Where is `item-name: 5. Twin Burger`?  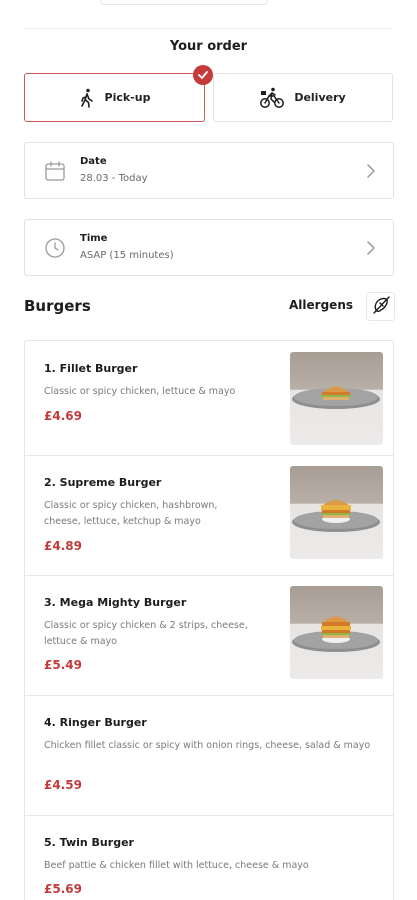 item-name: 5. Twin Burger is located at coordinates (89, 842).